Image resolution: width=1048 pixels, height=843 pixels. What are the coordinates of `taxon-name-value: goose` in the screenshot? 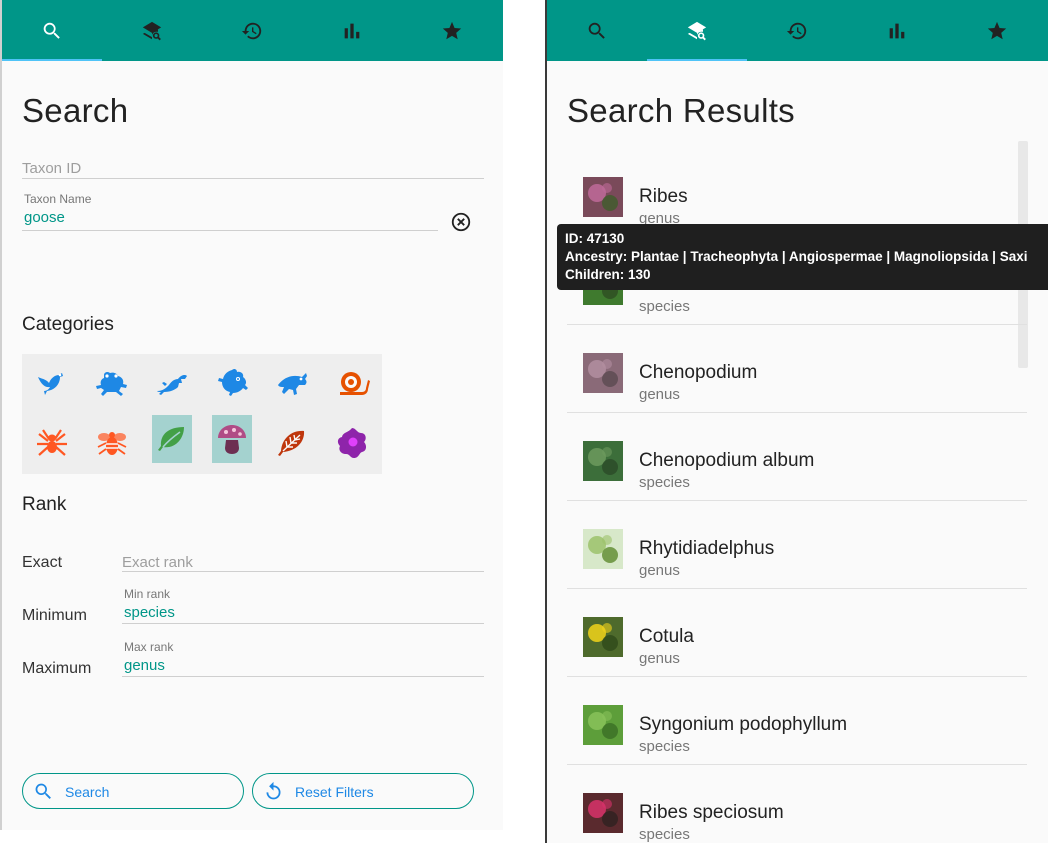 It's located at (44, 217).